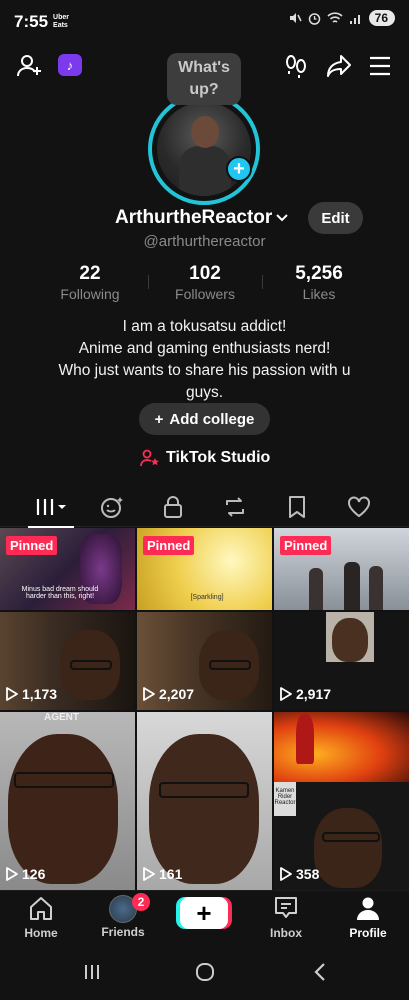  I want to click on repost-icon, so click(235, 507).